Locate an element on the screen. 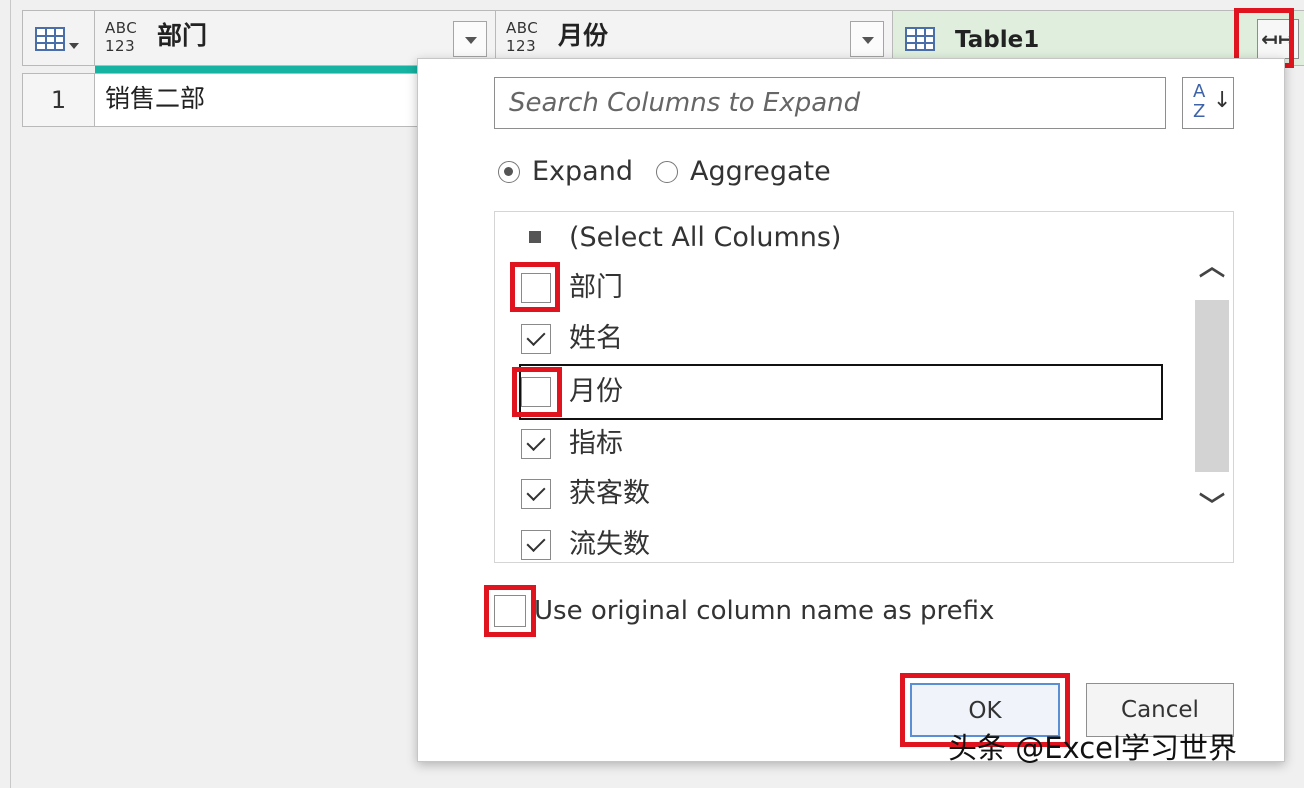 Image resolution: width=1304 pixels, height=788 pixels. list-item: 指标 is located at coordinates (572, 444).